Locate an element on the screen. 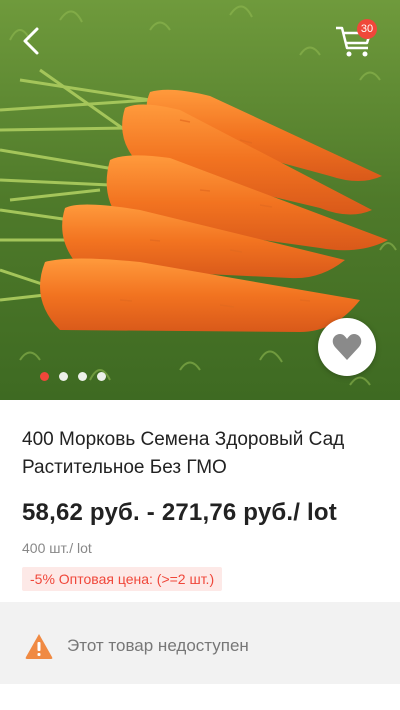 The image size is (400, 710). bottom-bar is located at coordinates (200, 697).